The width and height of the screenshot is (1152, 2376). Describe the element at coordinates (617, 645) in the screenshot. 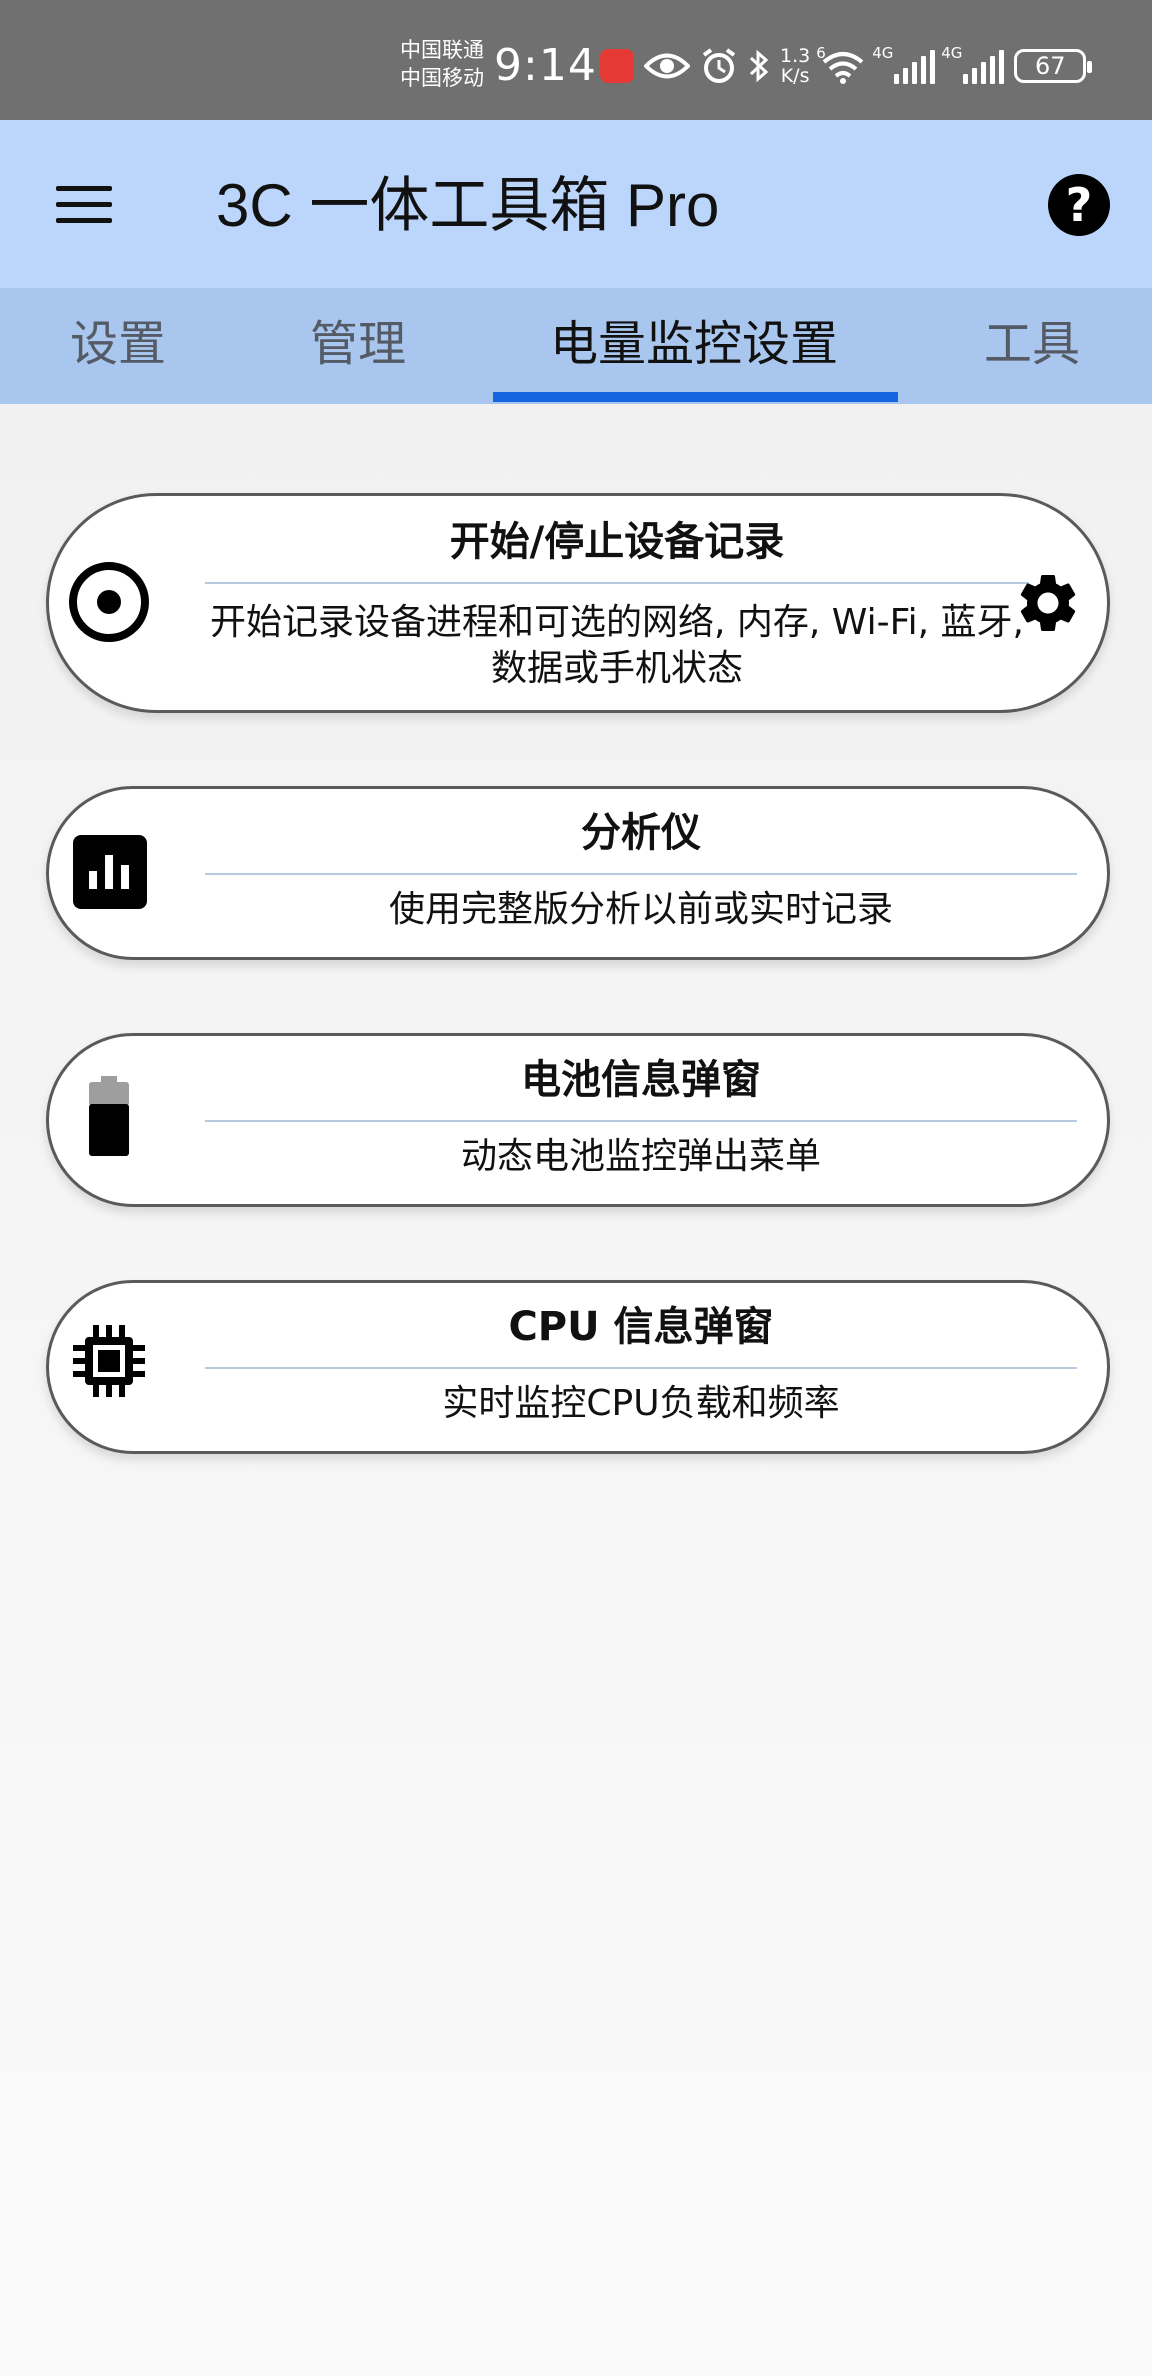

I see `card-description: 开始记录设备进程和可选的网络, 内存, Wi-Fi, 蓝牙, 数据或手机状态` at that location.